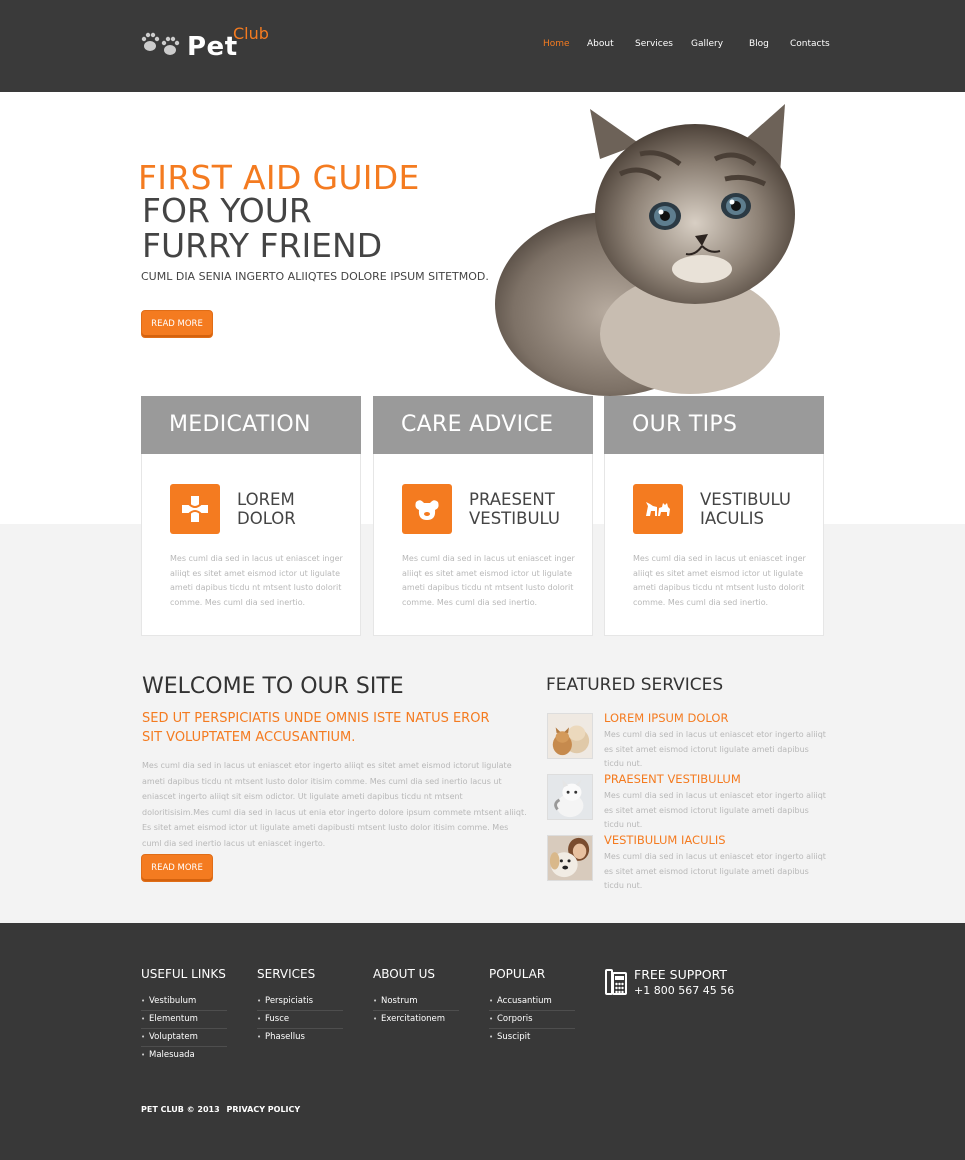 This screenshot has height=1160, width=965. Describe the element at coordinates (286, 974) in the screenshot. I see `footer-col-title: SERVICES` at that location.